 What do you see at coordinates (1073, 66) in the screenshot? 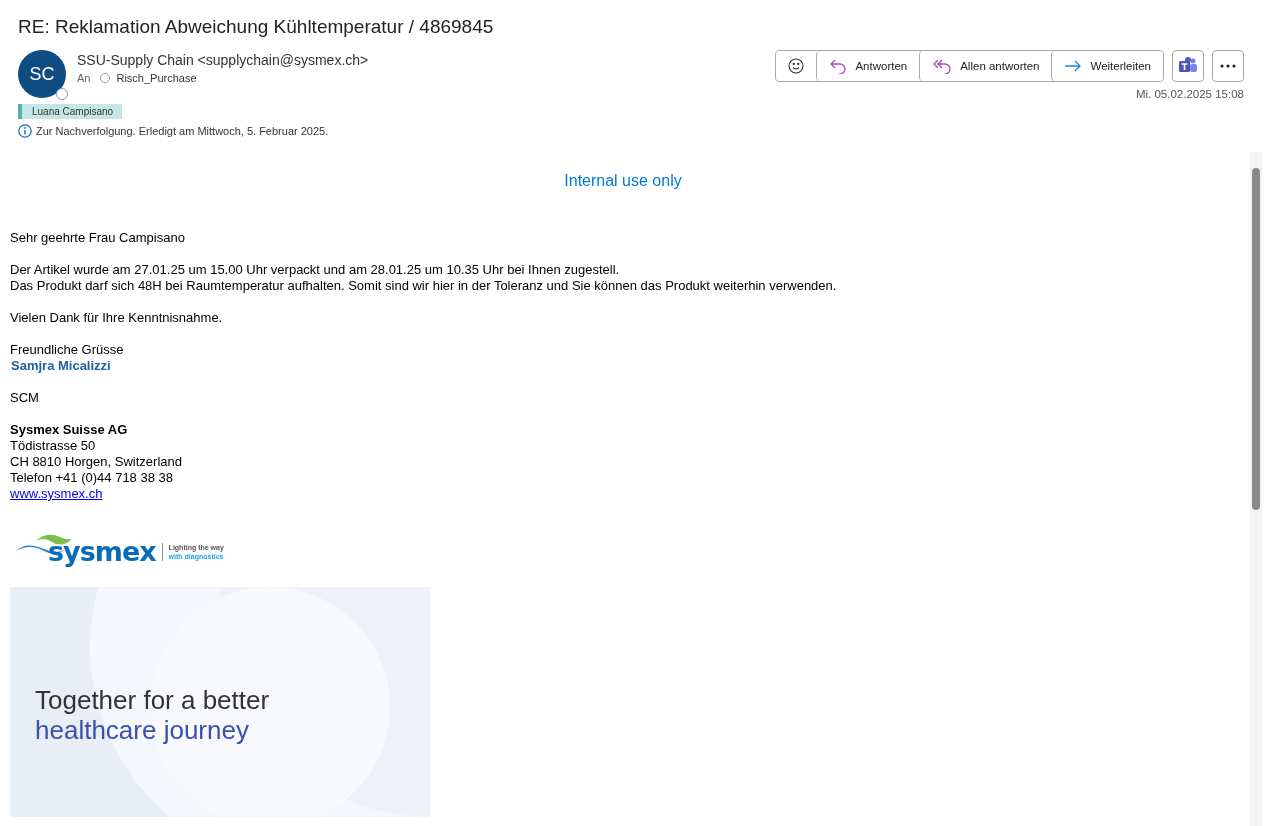
I see `arrow-right-icon` at bounding box center [1073, 66].